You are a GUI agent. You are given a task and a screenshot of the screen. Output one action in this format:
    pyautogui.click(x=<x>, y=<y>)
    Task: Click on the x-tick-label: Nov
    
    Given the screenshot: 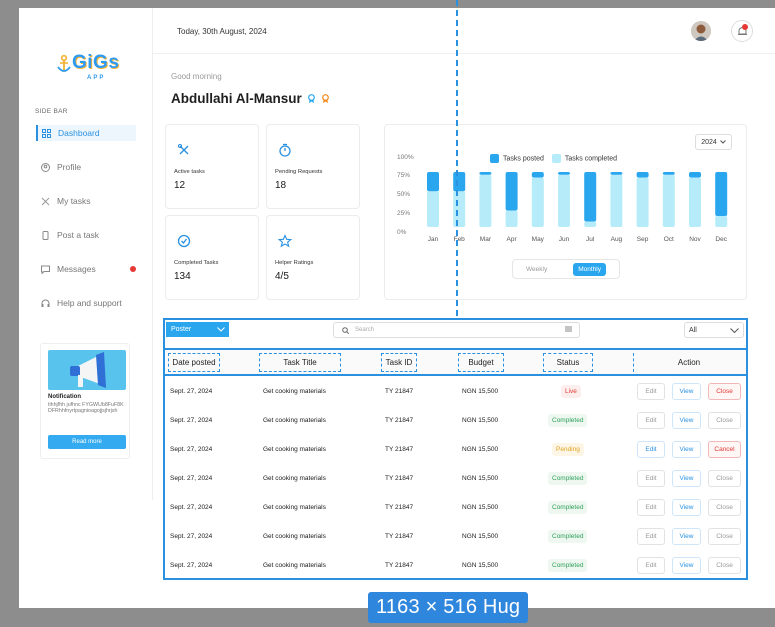 What is the action you would take?
    pyautogui.click(x=695, y=239)
    